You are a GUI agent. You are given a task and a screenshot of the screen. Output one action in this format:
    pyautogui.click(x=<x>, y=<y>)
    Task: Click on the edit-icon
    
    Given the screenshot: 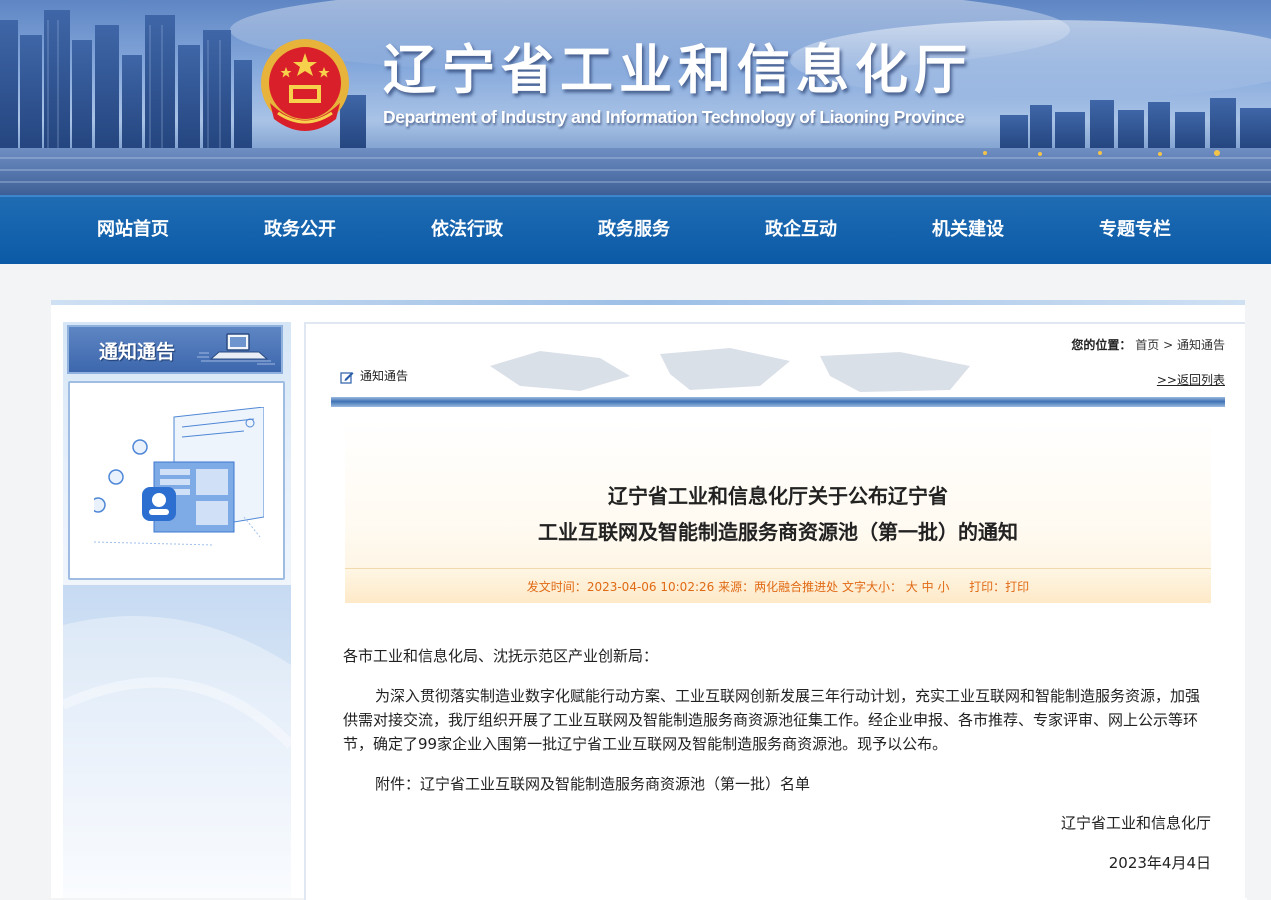 What is the action you would take?
    pyautogui.click(x=347, y=377)
    